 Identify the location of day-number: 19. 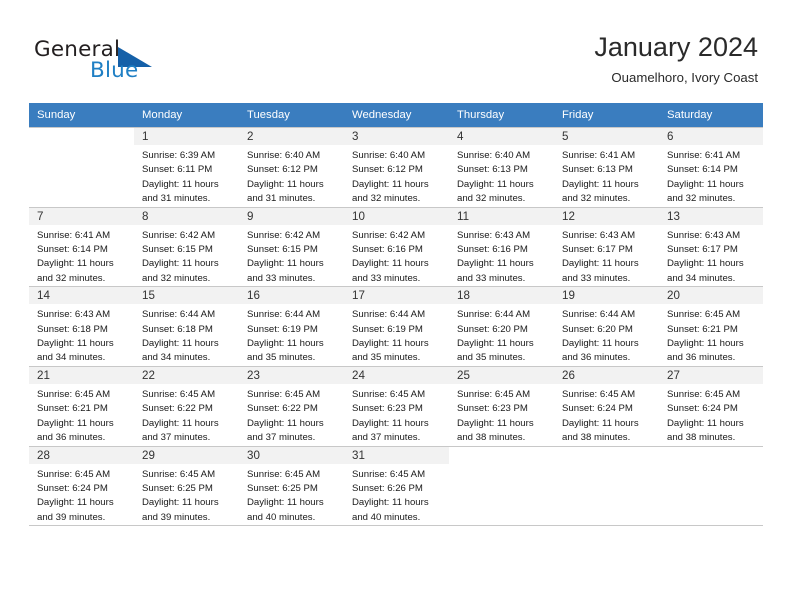
(606, 296).